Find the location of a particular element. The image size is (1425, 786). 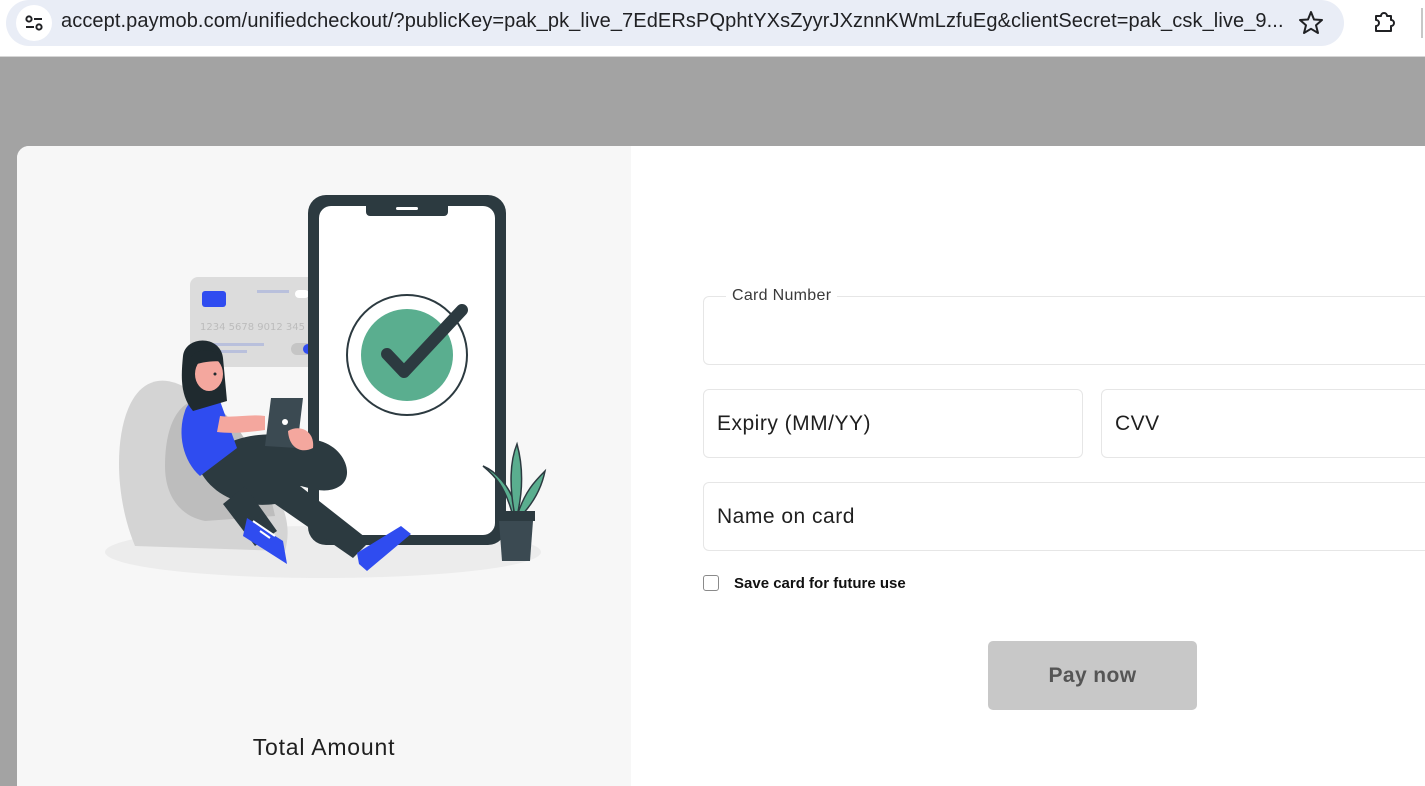

toolbar-divider is located at coordinates (1422, 23).